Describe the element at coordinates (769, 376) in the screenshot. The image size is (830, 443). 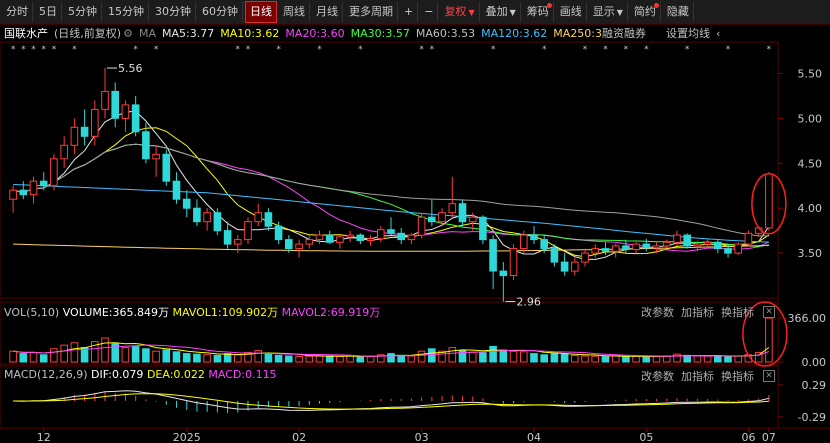
I see `macd-close-icon: ✕` at that location.